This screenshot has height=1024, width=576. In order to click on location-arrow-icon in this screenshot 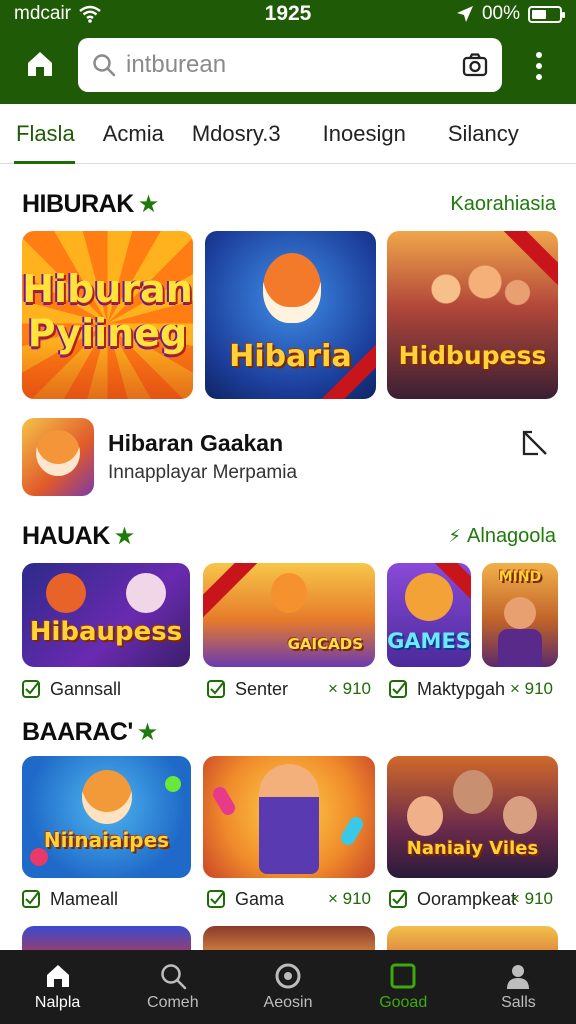, I will do `click(464, 14)`.